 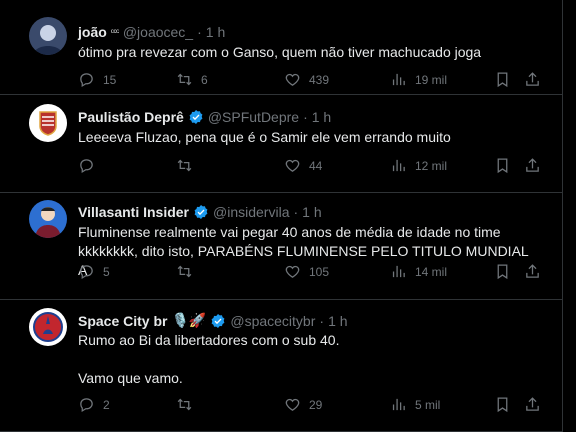 I want to click on like-count: 439, so click(x=319, y=79).